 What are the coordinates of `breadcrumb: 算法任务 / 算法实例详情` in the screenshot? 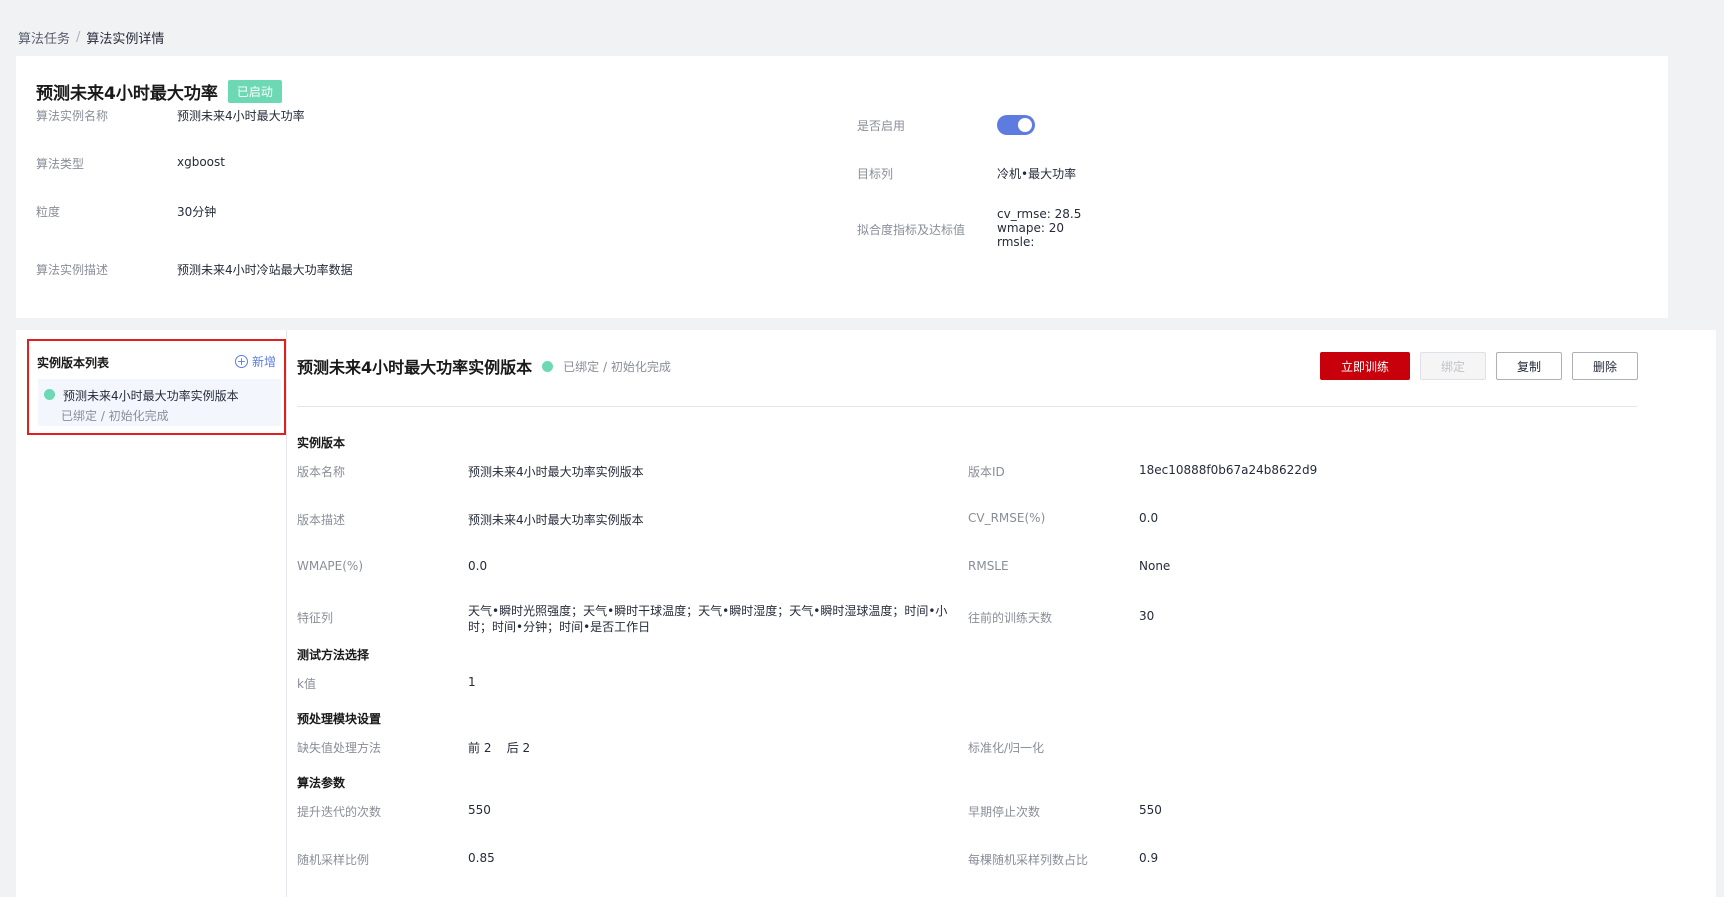 It's located at (91, 37).